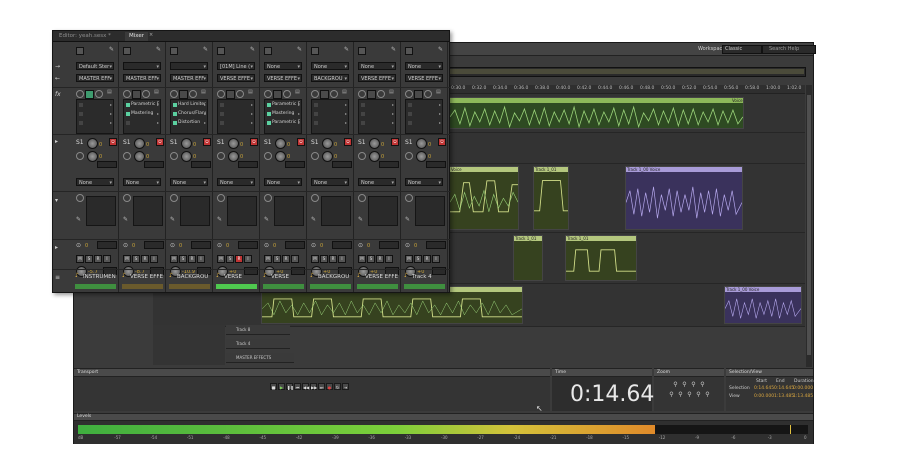 The image size is (900, 450). Describe the element at coordinates (85, 36) in the screenshot. I see `tab-editor: Editor: yeah.sesx *` at that location.